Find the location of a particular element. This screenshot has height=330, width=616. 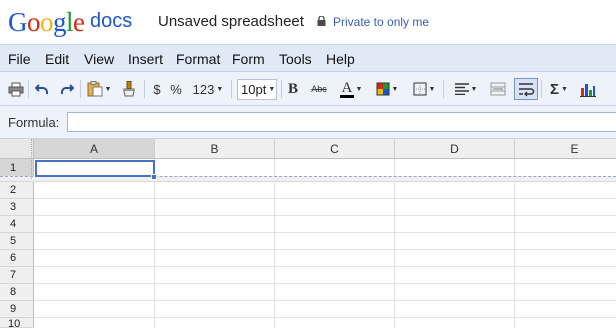

formula-bar: Formula: is located at coordinates (308, 122).